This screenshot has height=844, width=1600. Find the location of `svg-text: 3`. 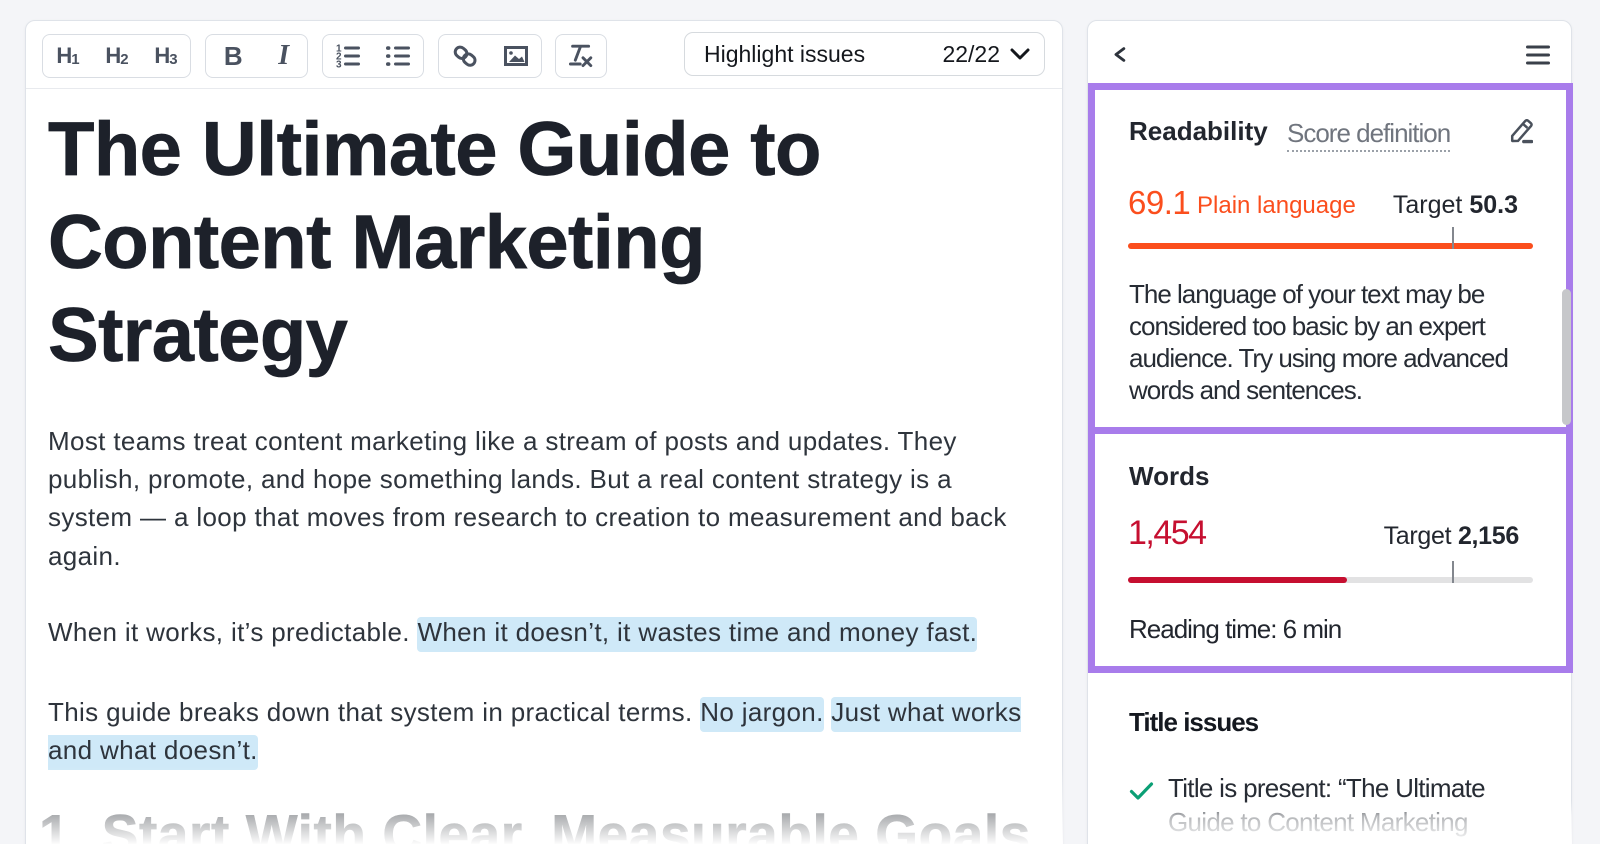

svg-text: 3 is located at coordinates (339, 64).